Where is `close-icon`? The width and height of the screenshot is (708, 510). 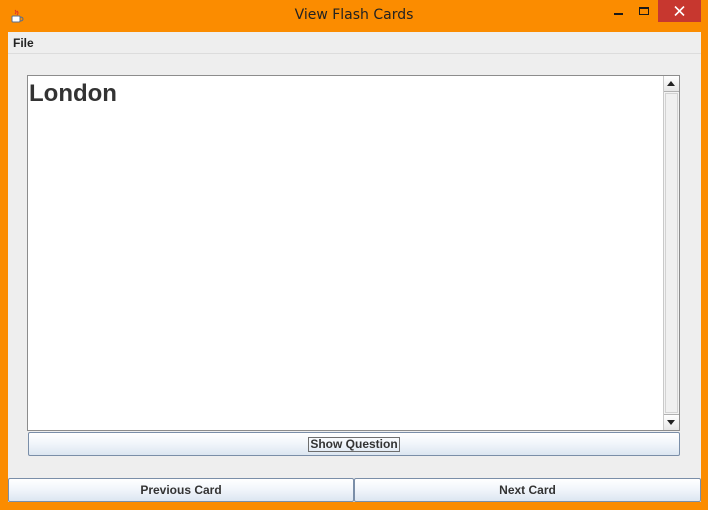
close-icon is located at coordinates (679, 11).